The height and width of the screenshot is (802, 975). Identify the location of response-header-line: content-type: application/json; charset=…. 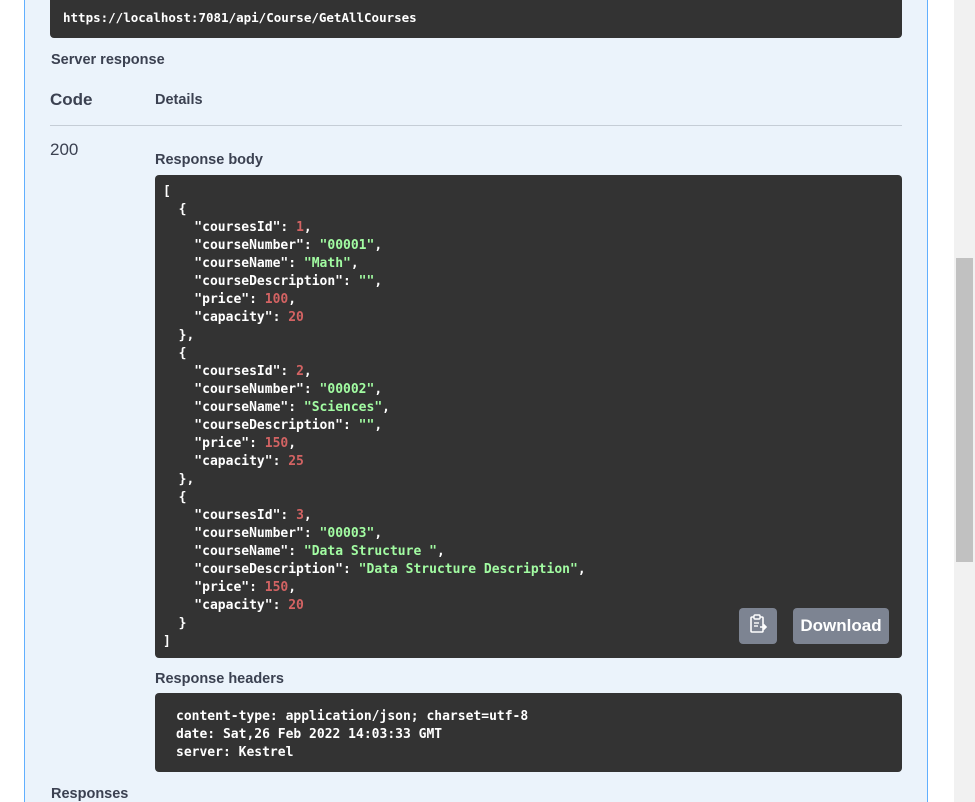
(352, 716).